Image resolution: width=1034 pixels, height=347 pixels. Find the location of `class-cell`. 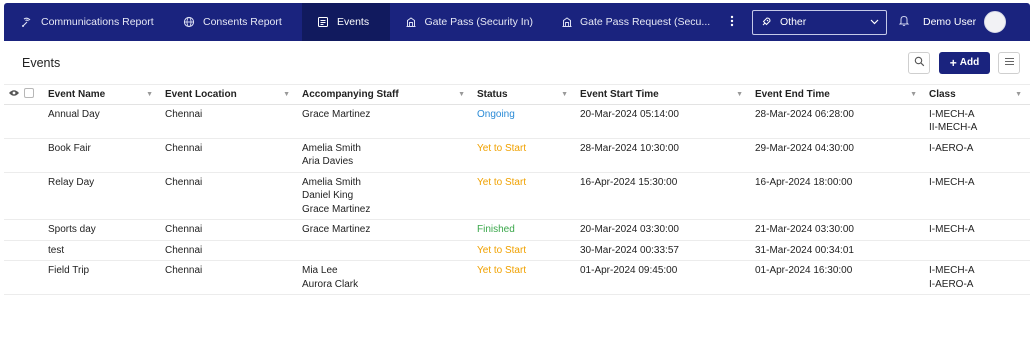

class-cell is located at coordinates (977, 250).